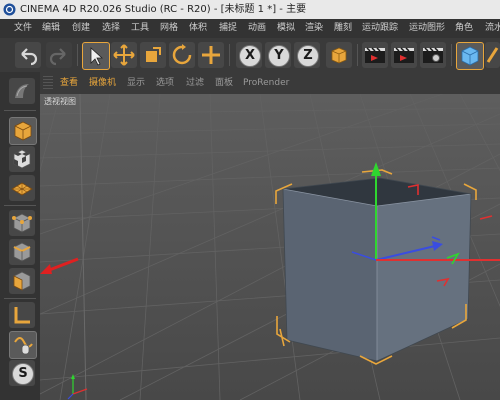 The image size is (500, 400). I want to click on edges-mode-icon, so click(22, 252).